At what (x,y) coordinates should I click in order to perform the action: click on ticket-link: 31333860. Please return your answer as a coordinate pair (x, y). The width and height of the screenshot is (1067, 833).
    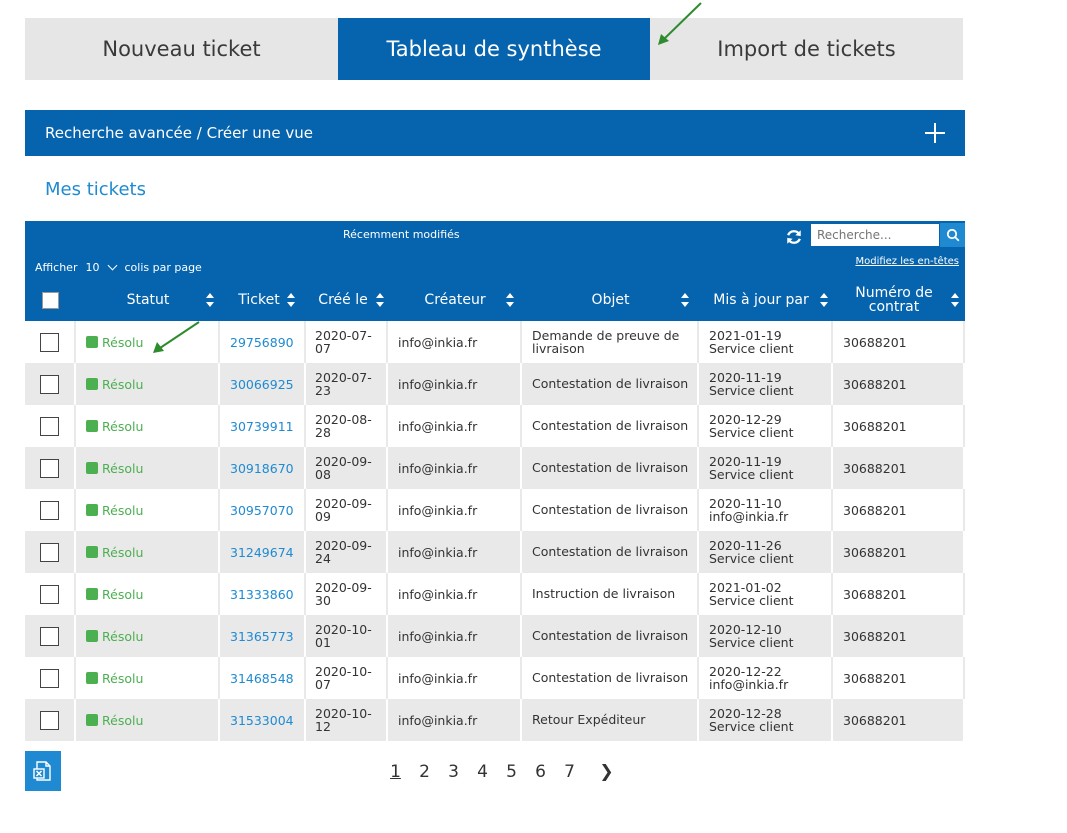
    Looking at the image, I should click on (262, 594).